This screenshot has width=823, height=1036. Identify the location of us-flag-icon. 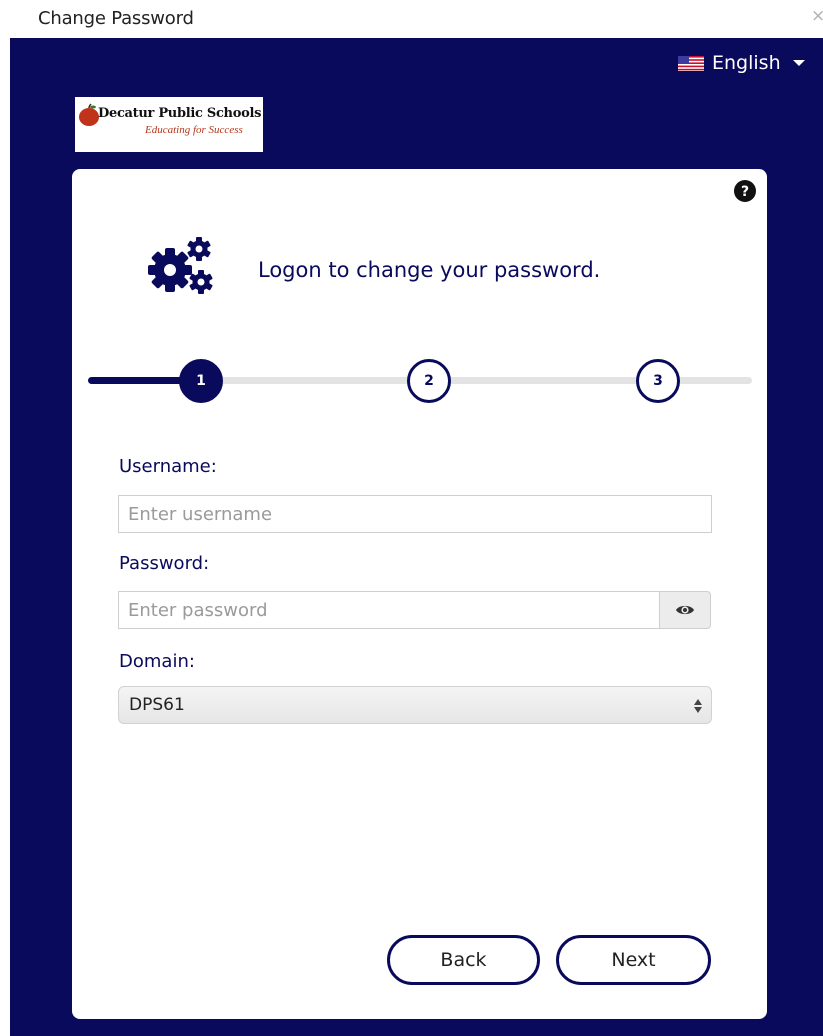
(691, 63).